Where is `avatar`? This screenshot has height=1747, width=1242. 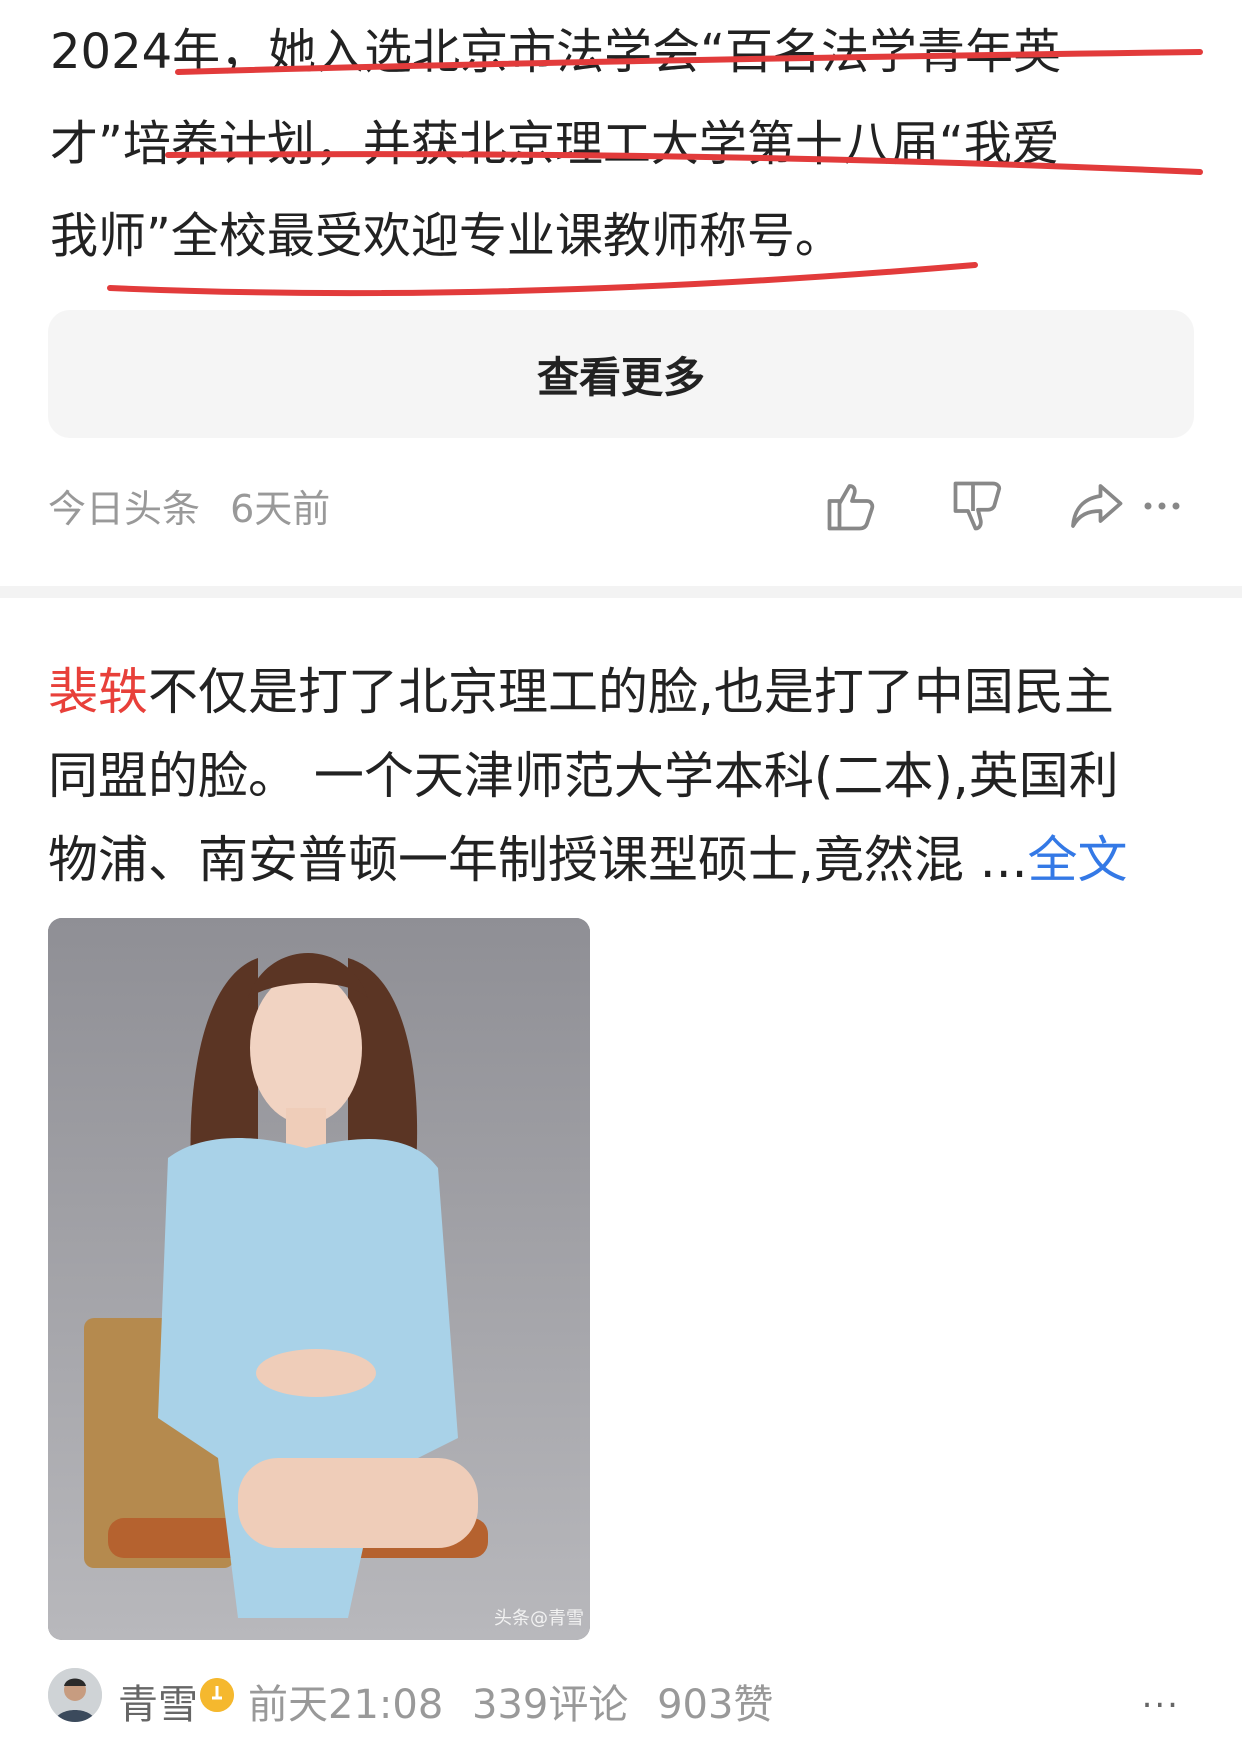 avatar is located at coordinates (75, 1695).